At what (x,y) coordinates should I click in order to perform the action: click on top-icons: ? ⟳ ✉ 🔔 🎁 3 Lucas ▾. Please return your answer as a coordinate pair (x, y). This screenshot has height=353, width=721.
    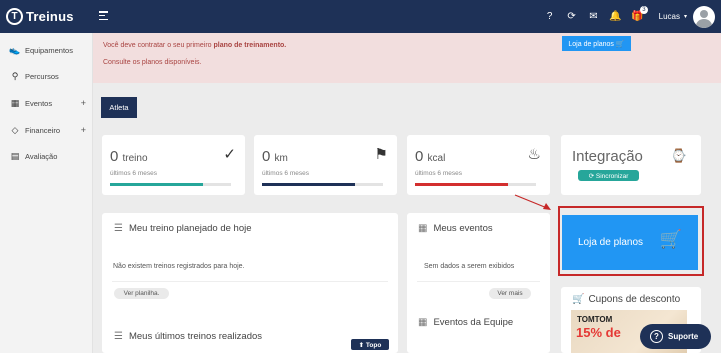
    Looking at the image, I should click on (630, 16).